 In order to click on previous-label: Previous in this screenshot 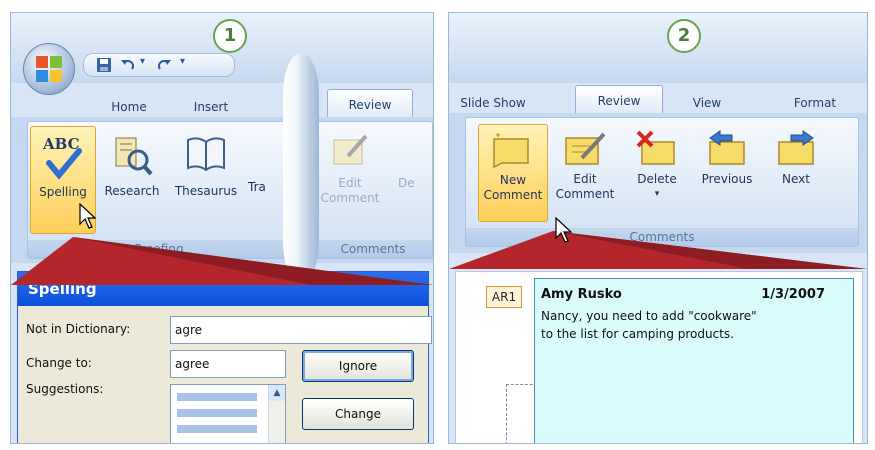, I will do `click(727, 179)`.